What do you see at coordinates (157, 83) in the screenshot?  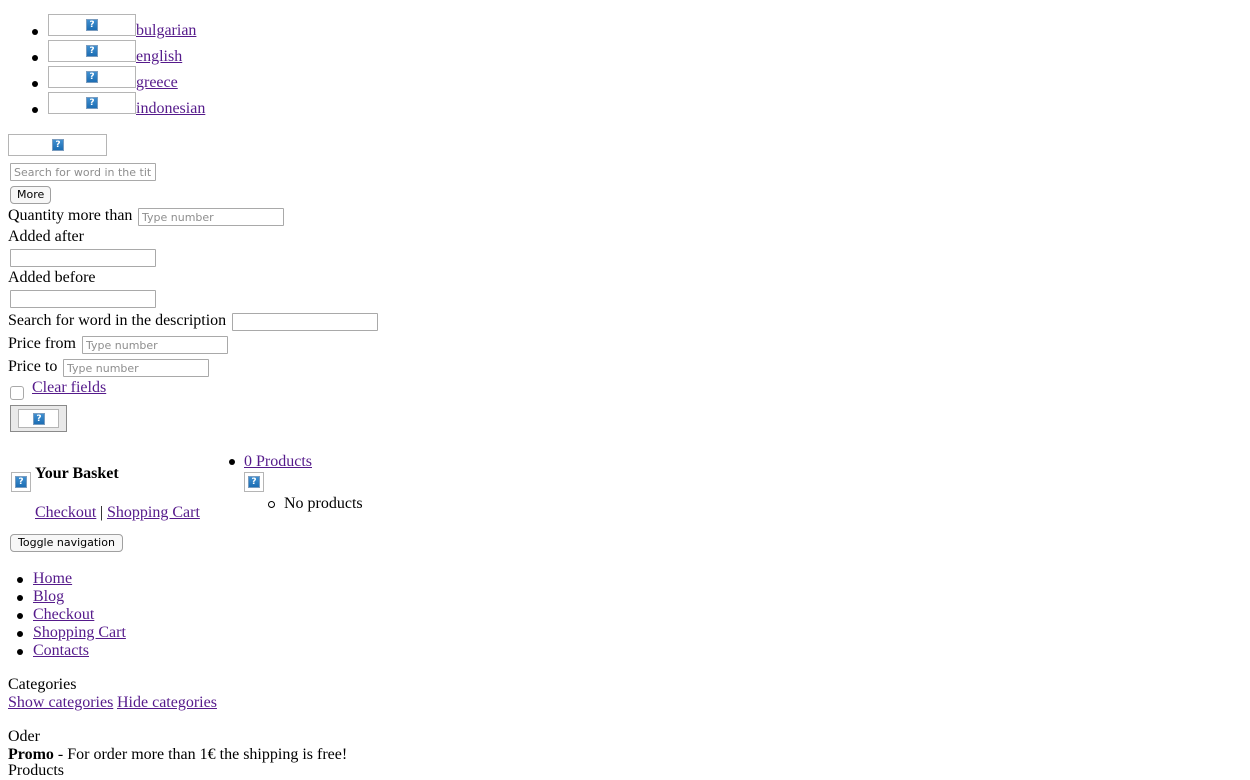 I see `language-link-greece: greece` at bounding box center [157, 83].